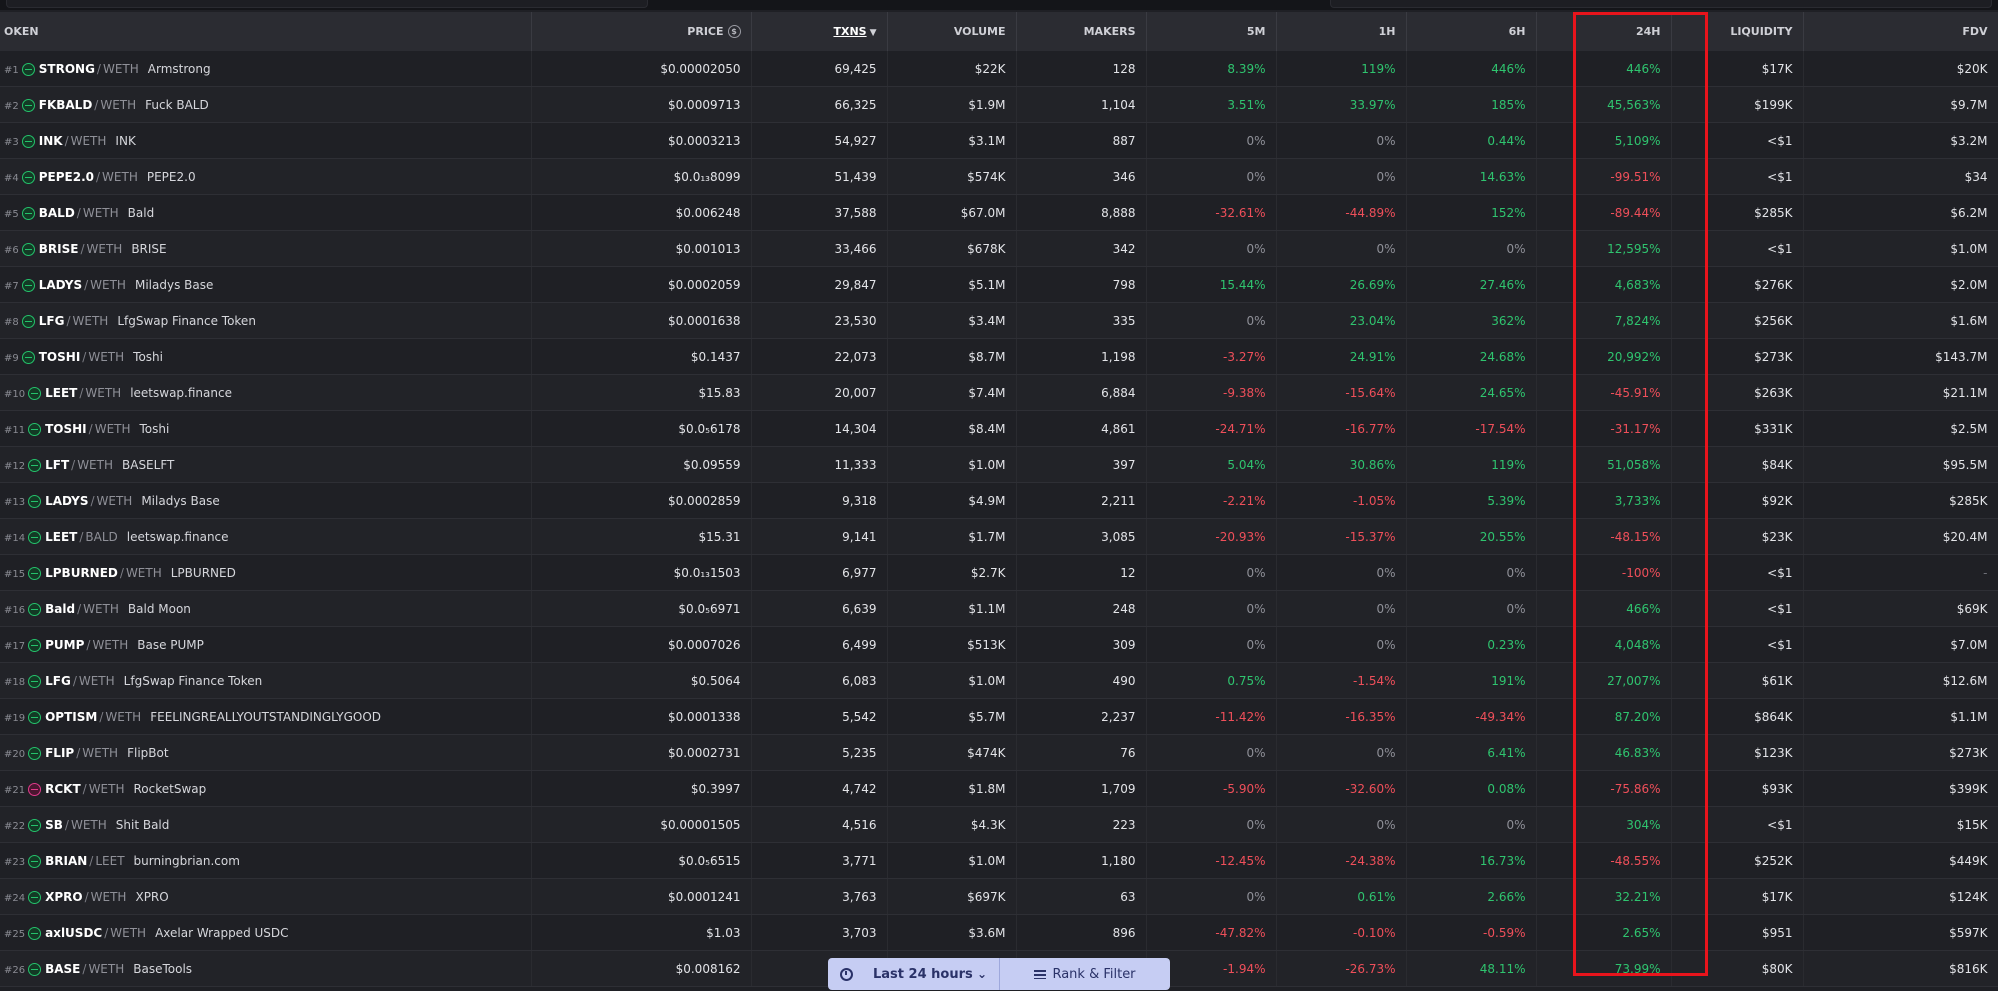  I want to click on token-cell: #21 RCKT / WETH RocketSwap, so click(266, 788).